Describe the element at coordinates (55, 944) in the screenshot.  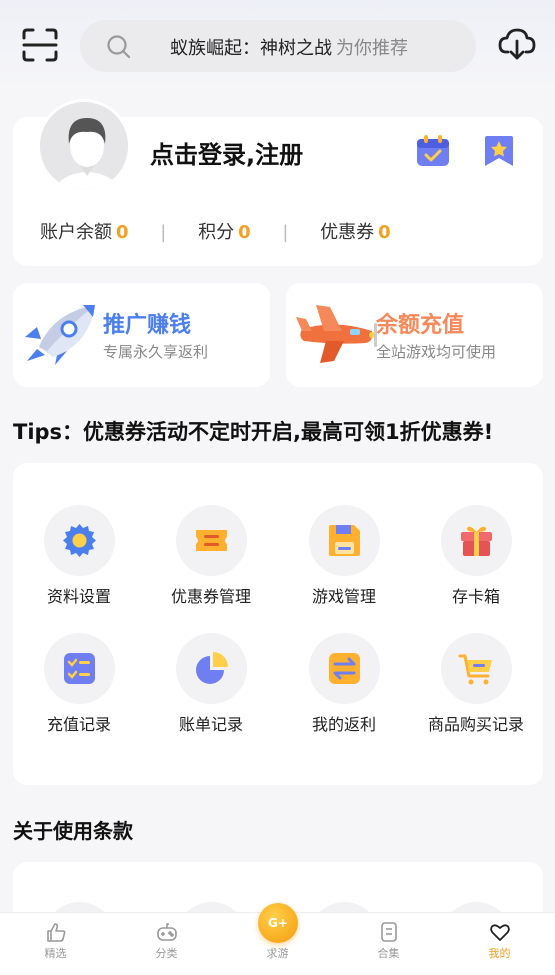
I see `tab-featured: 精选` at that location.